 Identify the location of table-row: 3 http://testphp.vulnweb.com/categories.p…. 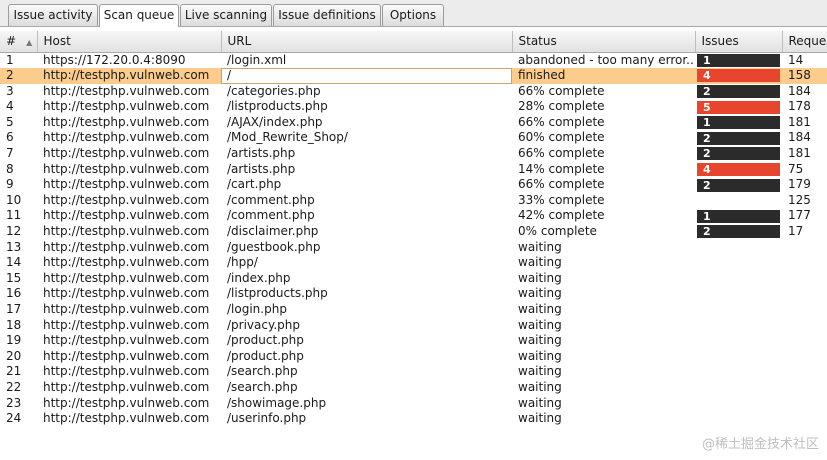
(413, 92).